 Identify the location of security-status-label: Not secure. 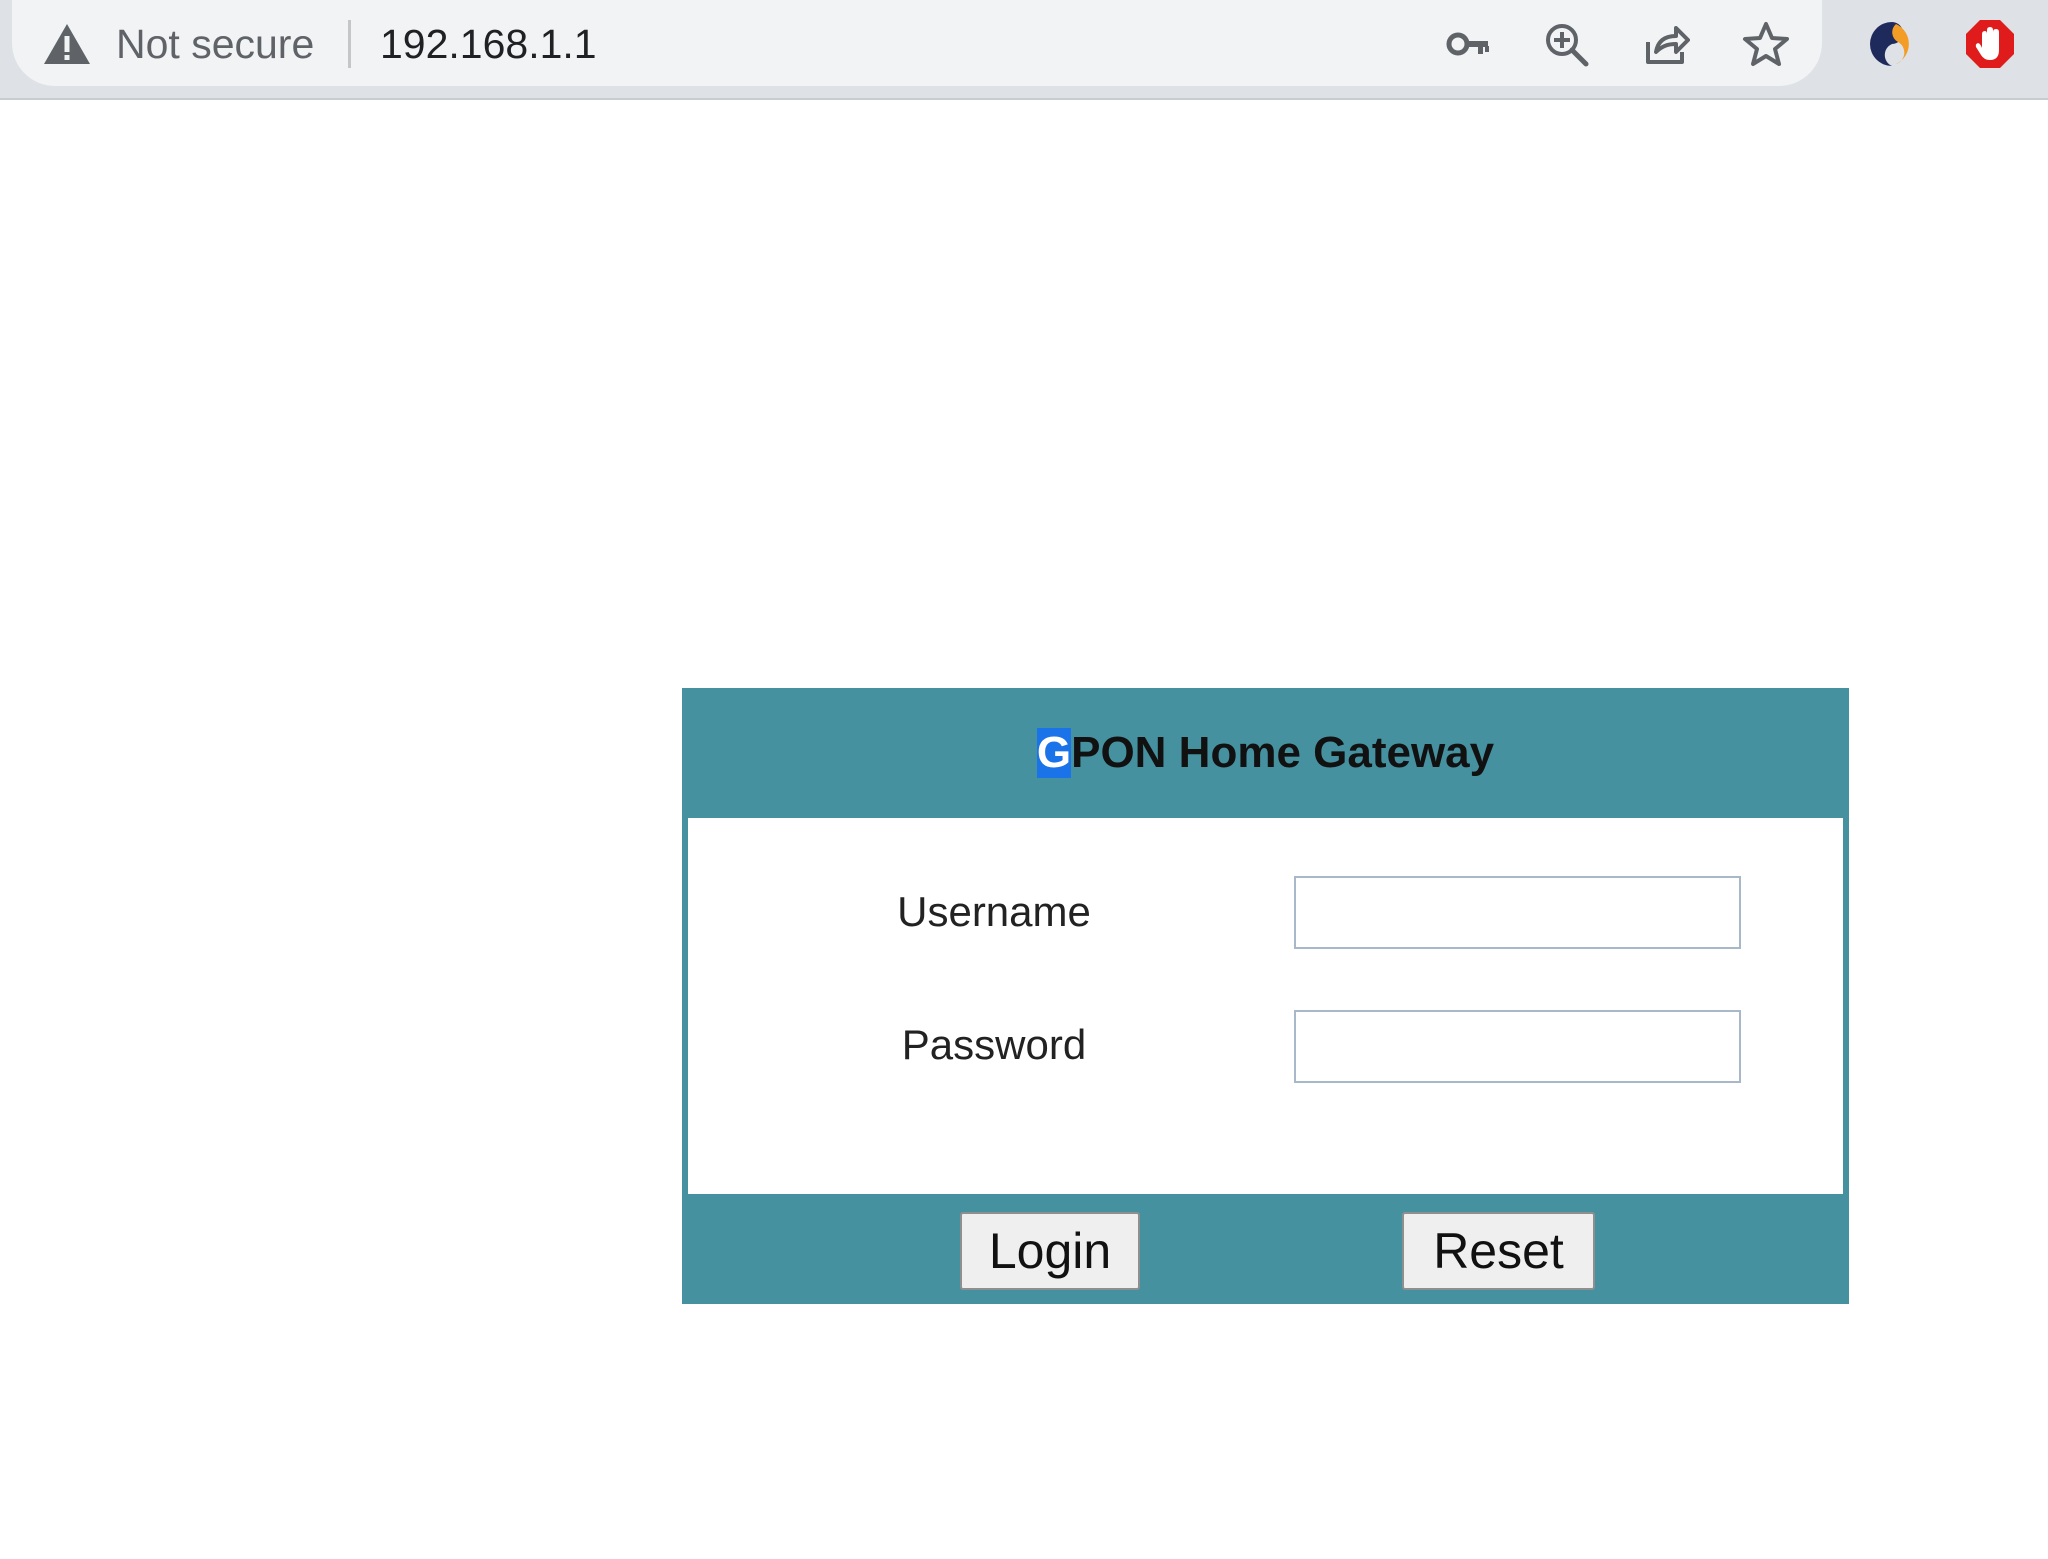
(215, 44).